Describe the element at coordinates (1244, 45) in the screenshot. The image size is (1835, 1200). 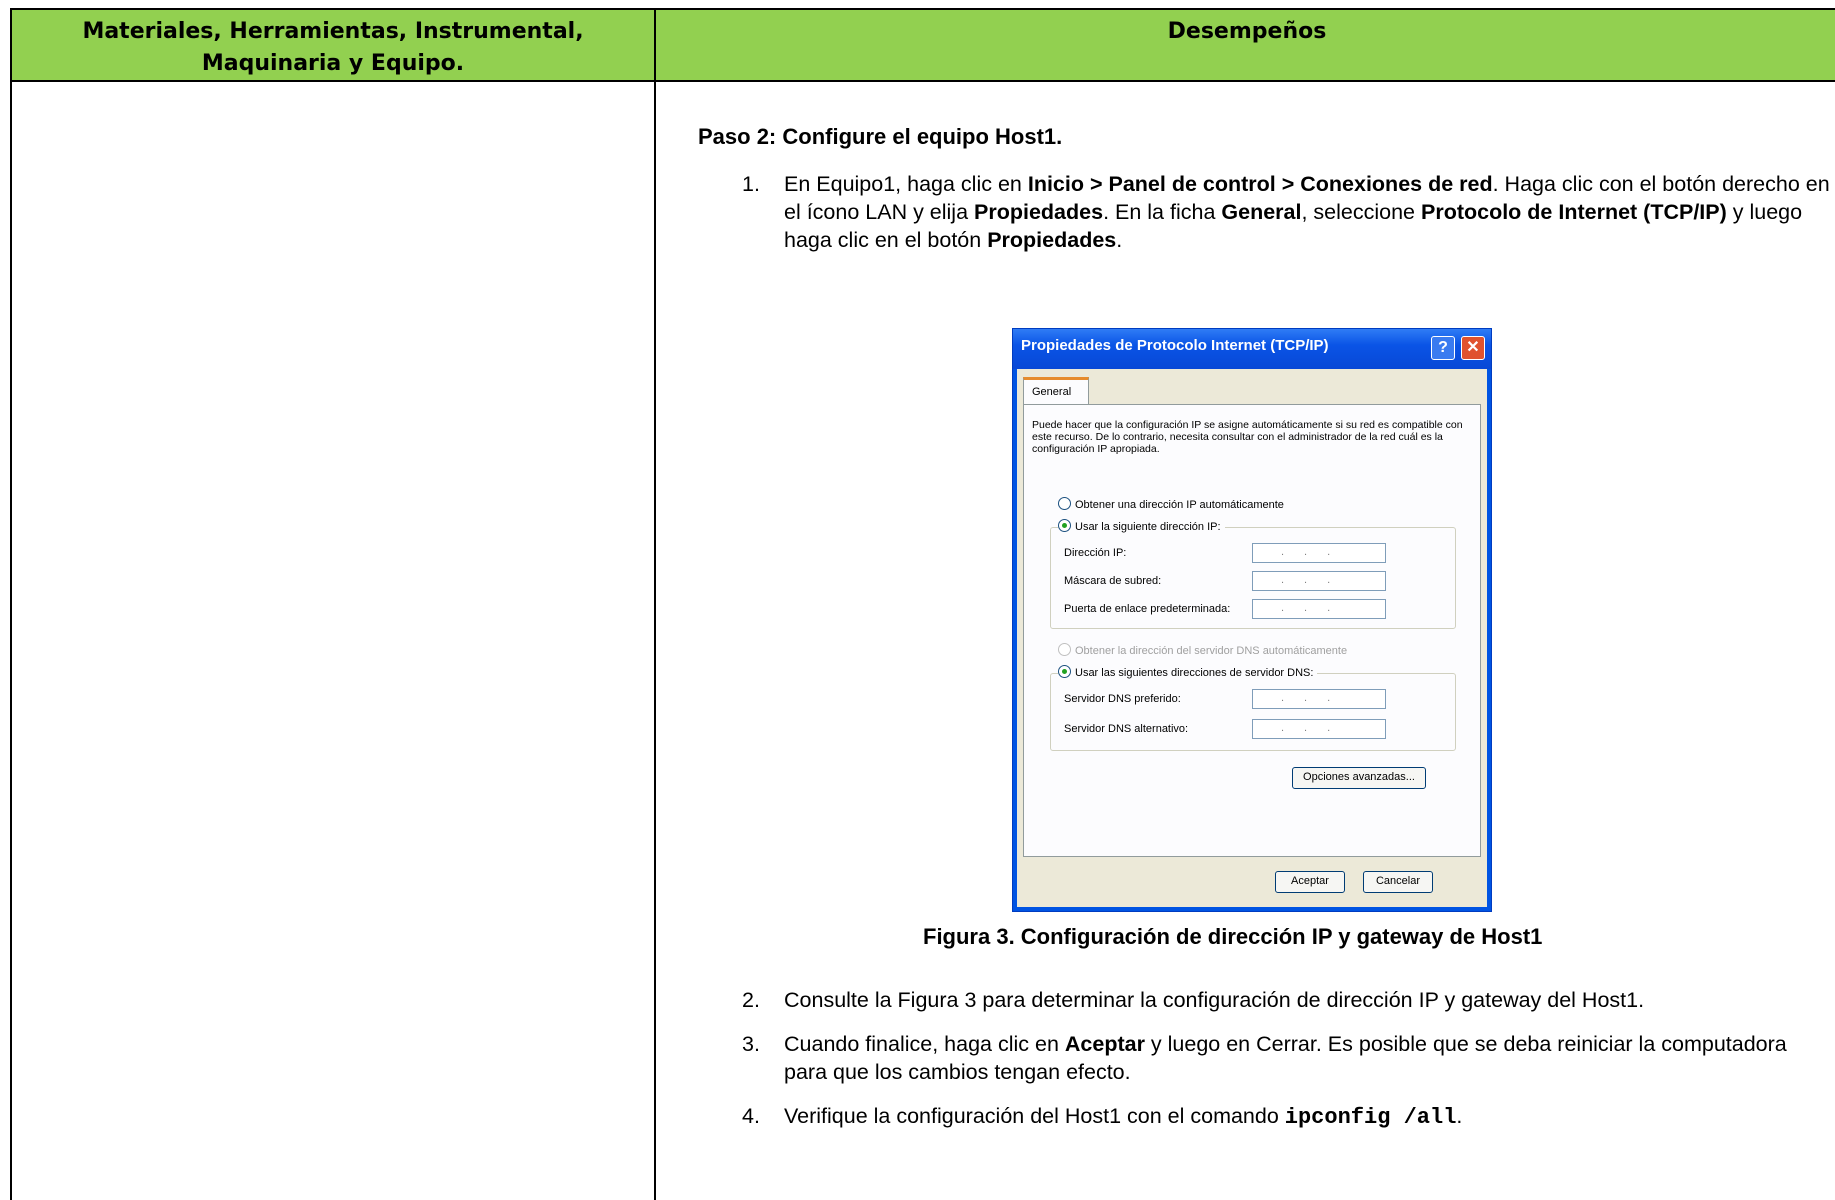
I see `column-header-performance: Desempeños` at that location.